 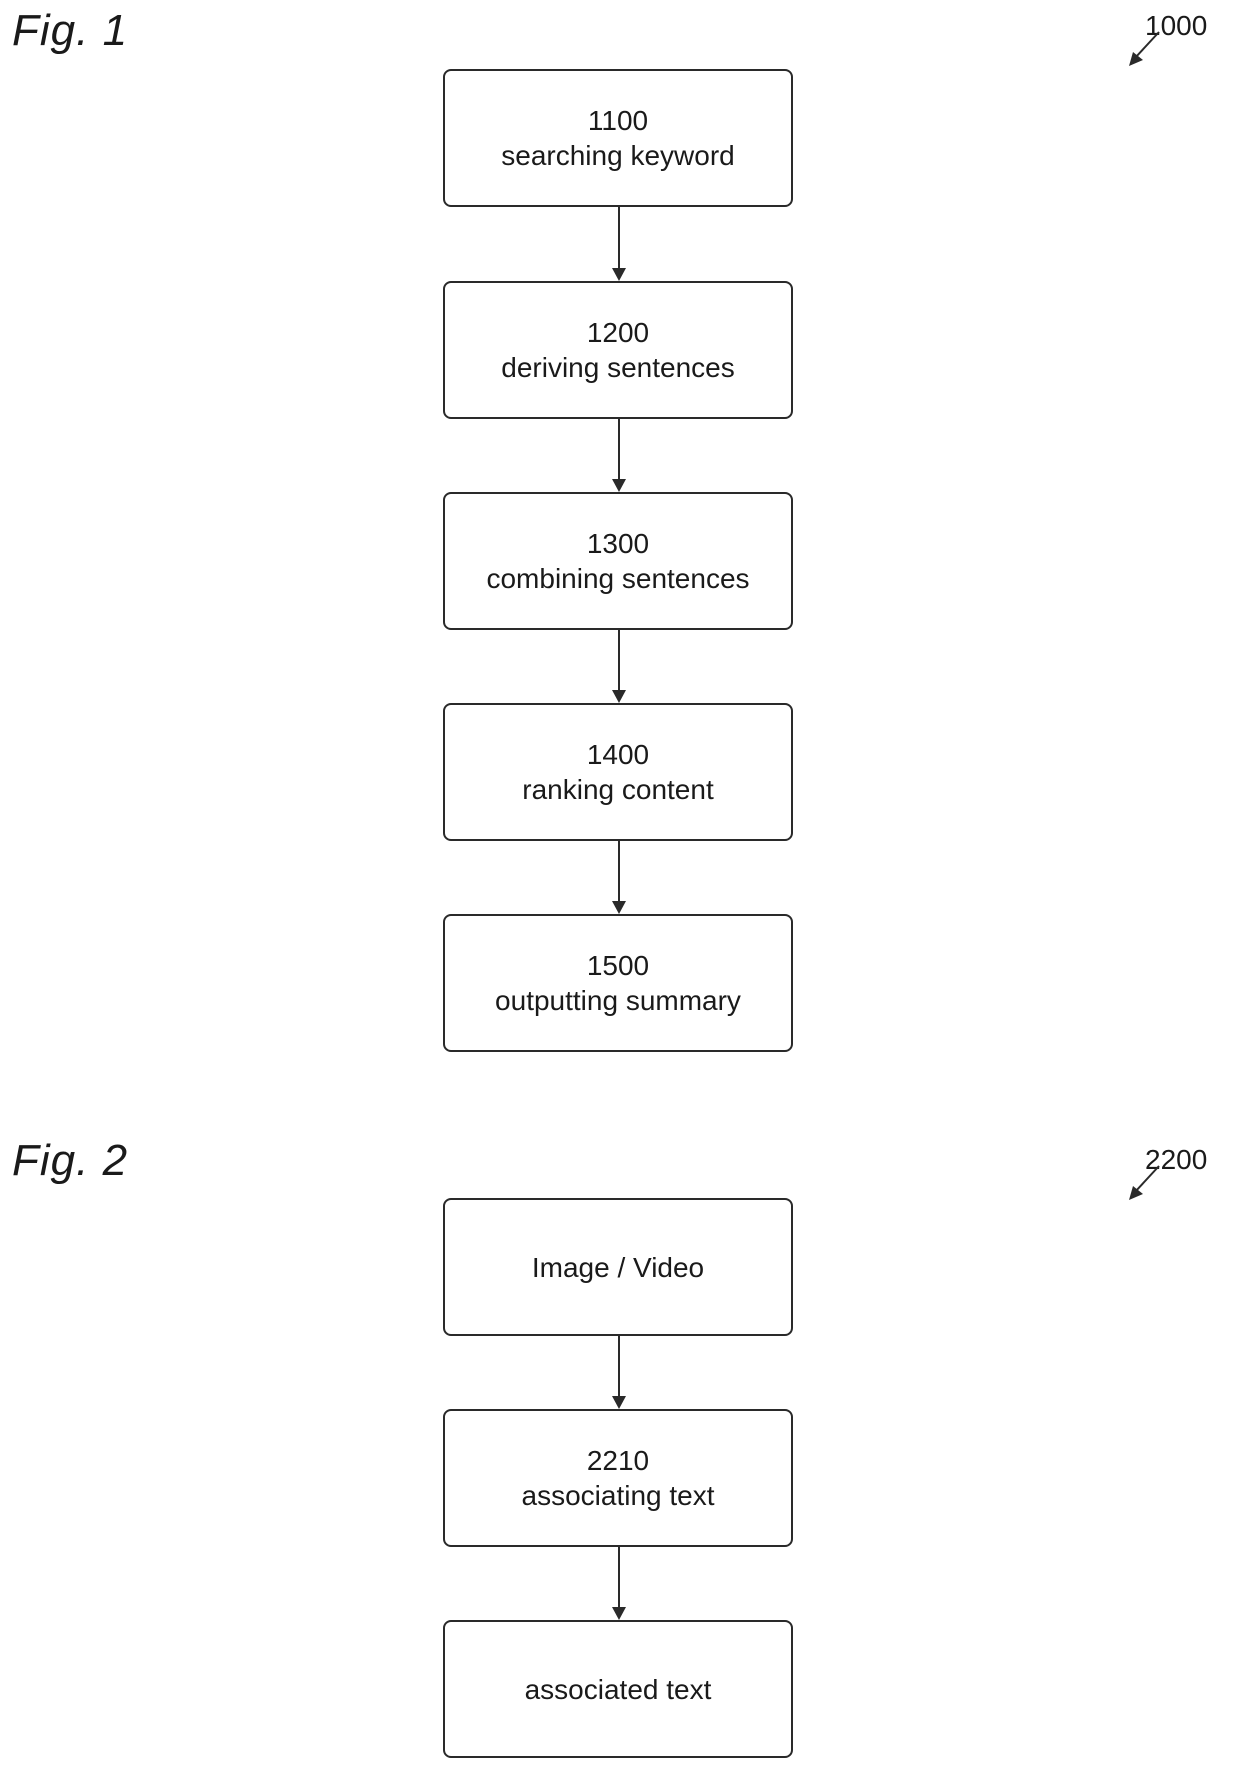 I want to click on arrow-2210-to-associated-text, so click(x=619, y=1583).